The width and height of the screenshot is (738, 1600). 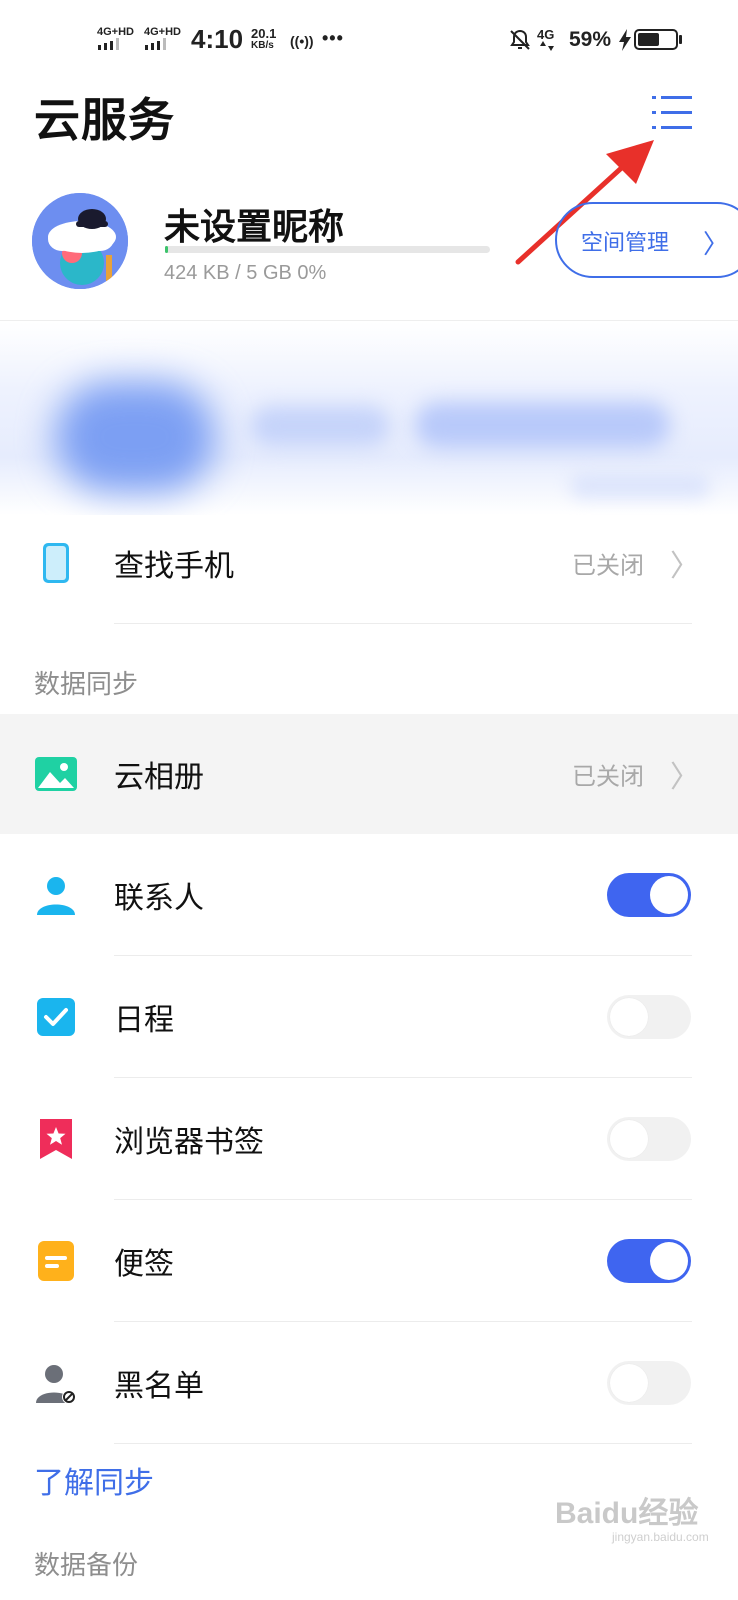 What do you see at coordinates (56, 1261) in the screenshot?
I see `notes-icon` at bounding box center [56, 1261].